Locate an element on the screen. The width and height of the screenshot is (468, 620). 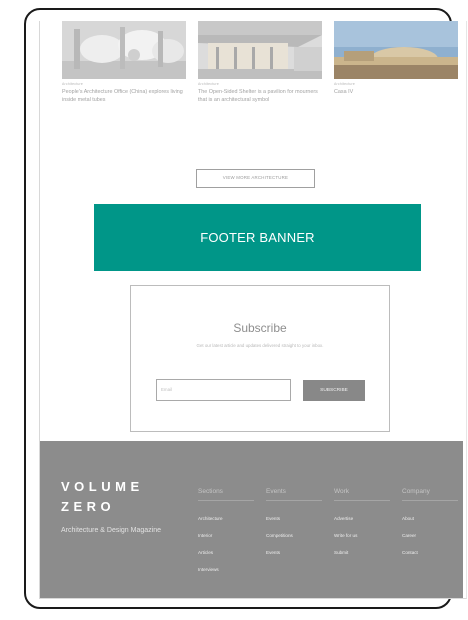
article-title: Casa IV is located at coordinates (396, 92).